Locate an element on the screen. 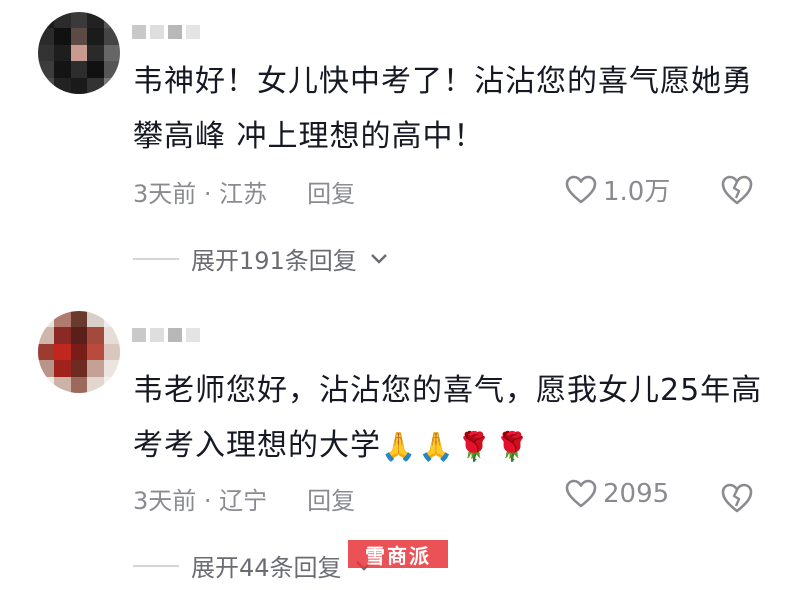 The height and width of the screenshot is (590, 800). comment-meta: 3天前 · 江苏 回复 is located at coordinates (244, 191).